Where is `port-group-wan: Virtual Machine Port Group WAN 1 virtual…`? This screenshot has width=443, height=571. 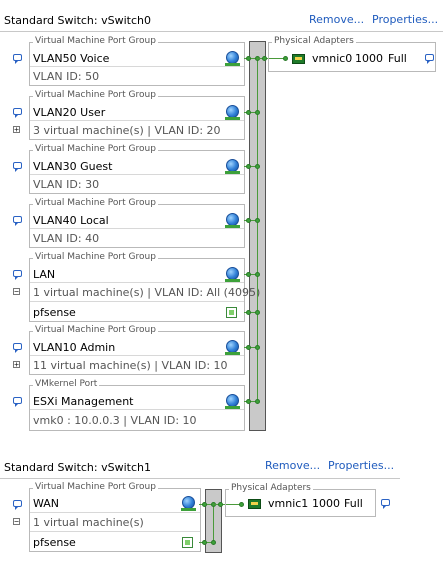
port-group-wan: Virtual Machine Port Group WAN 1 virtual… is located at coordinates (115, 517).